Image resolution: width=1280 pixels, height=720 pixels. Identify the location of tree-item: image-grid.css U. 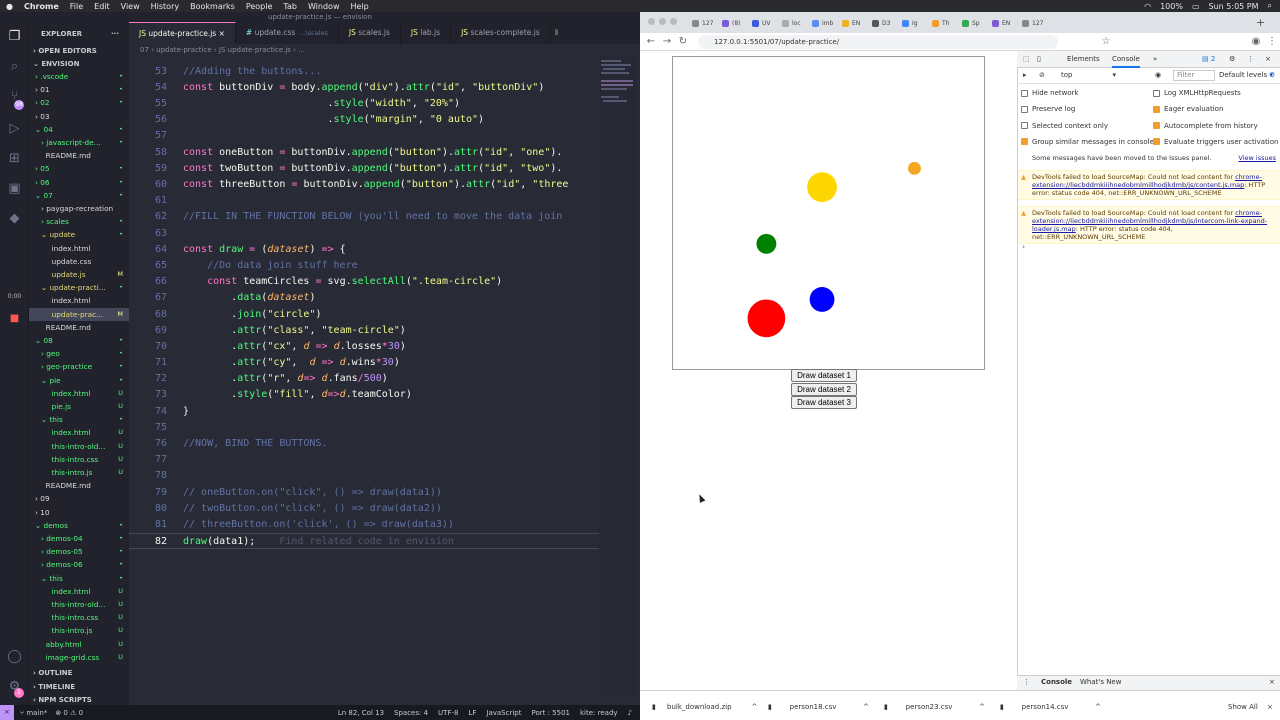
(79, 657).